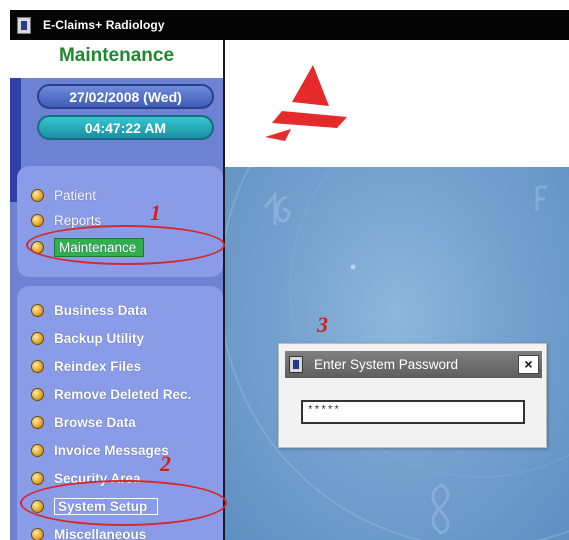  I want to click on menu-item-remove-deleted: Remove Deleted Rec., so click(111, 394).